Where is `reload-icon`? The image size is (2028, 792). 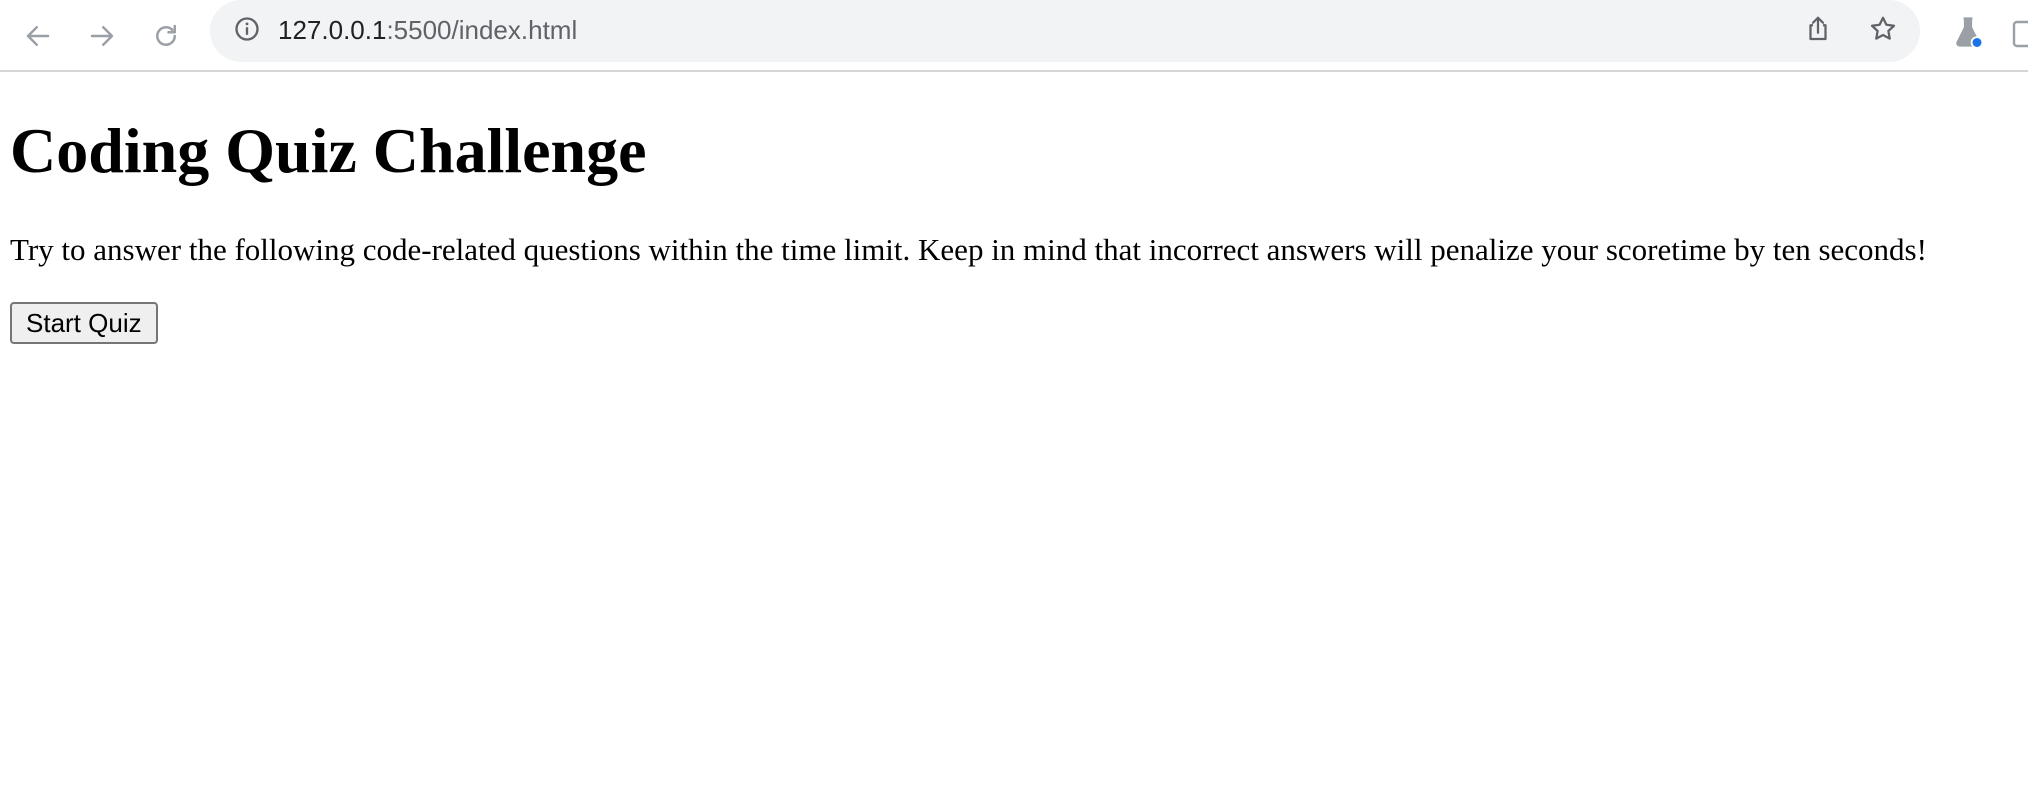
reload-icon is located at coordinates (166, 36).